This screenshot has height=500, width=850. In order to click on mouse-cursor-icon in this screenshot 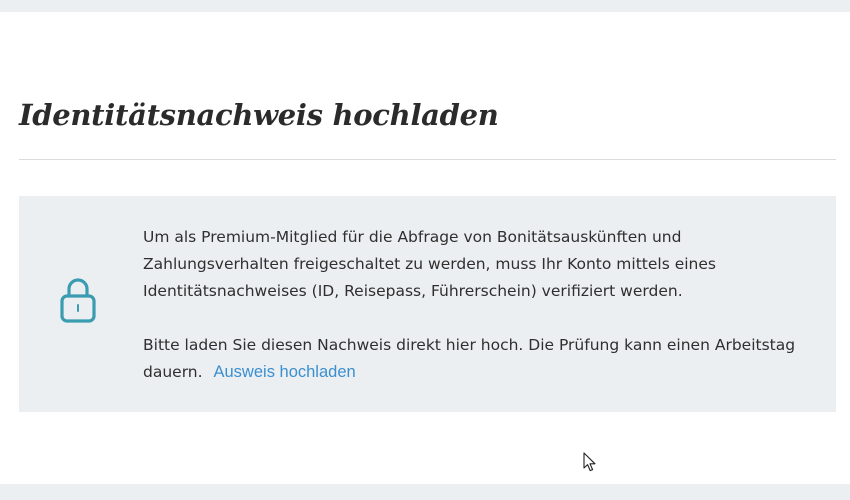, I will do `click(589, 462)`.